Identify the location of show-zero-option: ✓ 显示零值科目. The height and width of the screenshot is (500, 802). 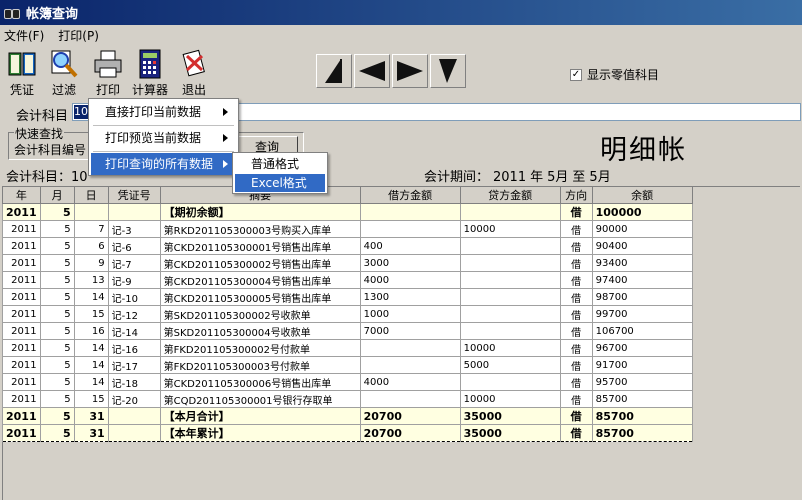
(614, 74).